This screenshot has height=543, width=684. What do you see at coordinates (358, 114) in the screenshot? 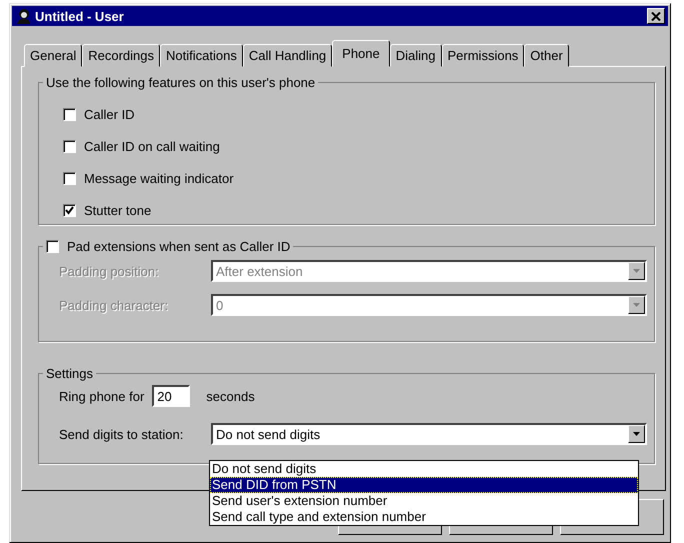
I see `checkbox-option: Caller ID` at bounding box center [358, 114].